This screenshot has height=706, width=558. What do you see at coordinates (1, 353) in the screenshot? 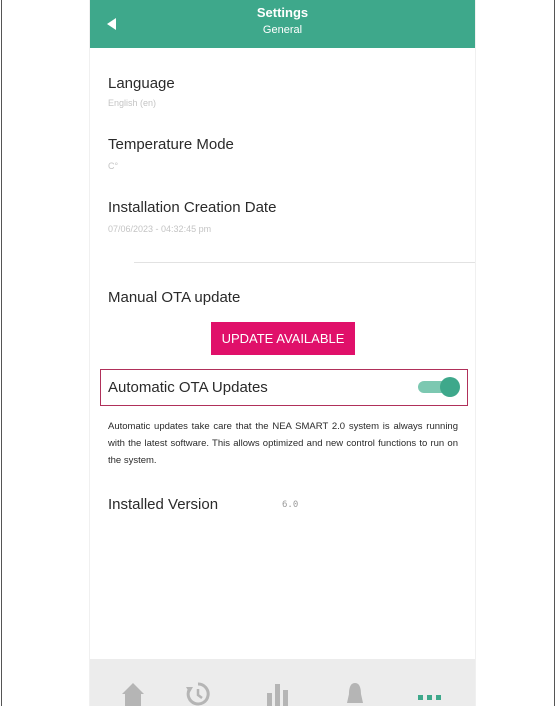
I see `frame-left-border` at bounding box center [1, 353].